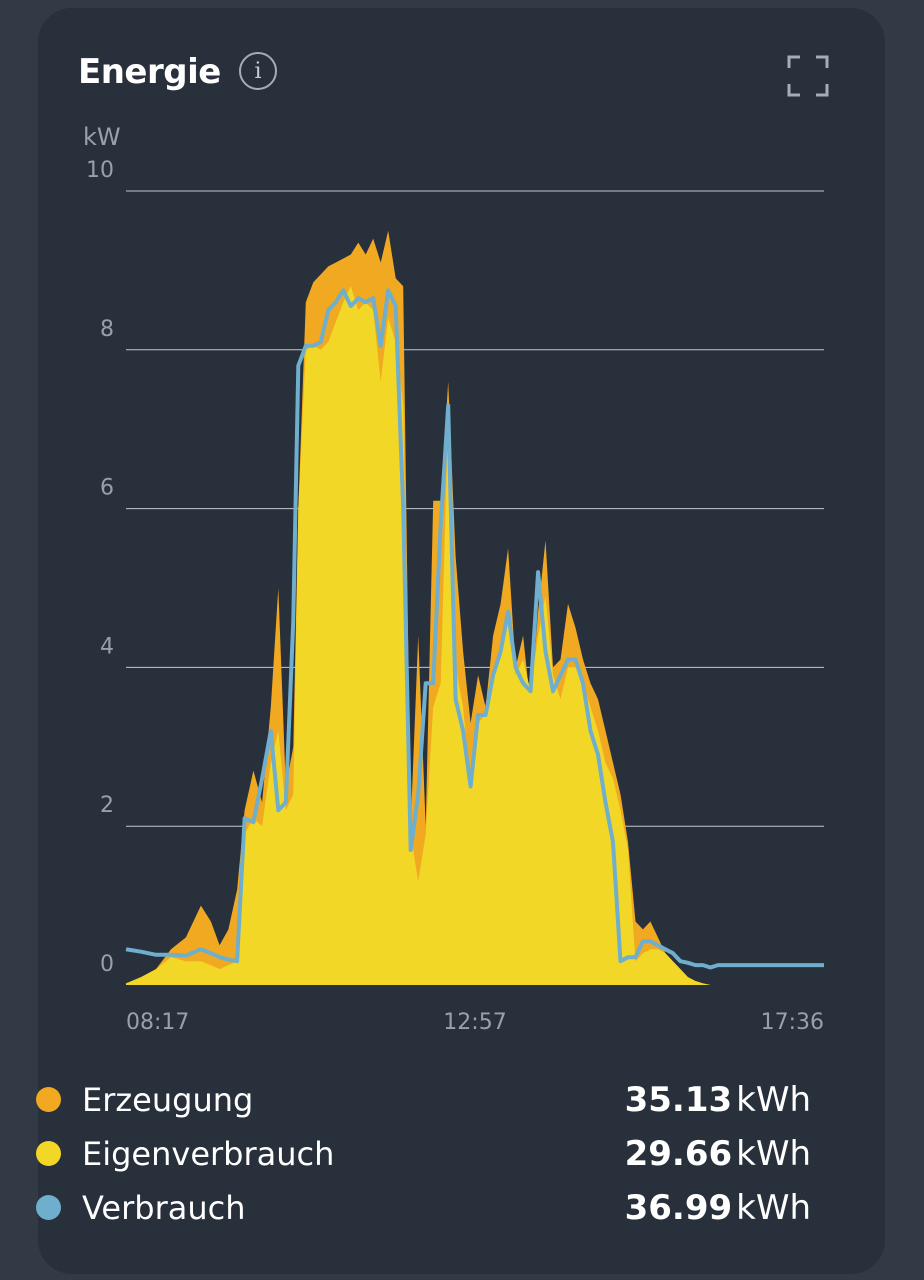  What do you see at coordinates (164, 1208) in the screenshot?
I see `legend-label: Verbrauch` at bounding box center [164, 1208].